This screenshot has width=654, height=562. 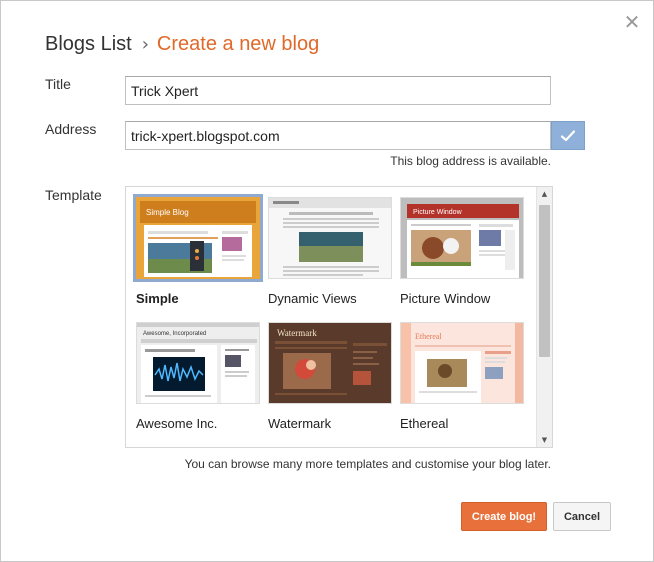 What do you see at coordinates (174, 334) in the screenshot?
I see `awesome-thumb-title: Awesome, Incorporated` at bounding box center [174, 334].